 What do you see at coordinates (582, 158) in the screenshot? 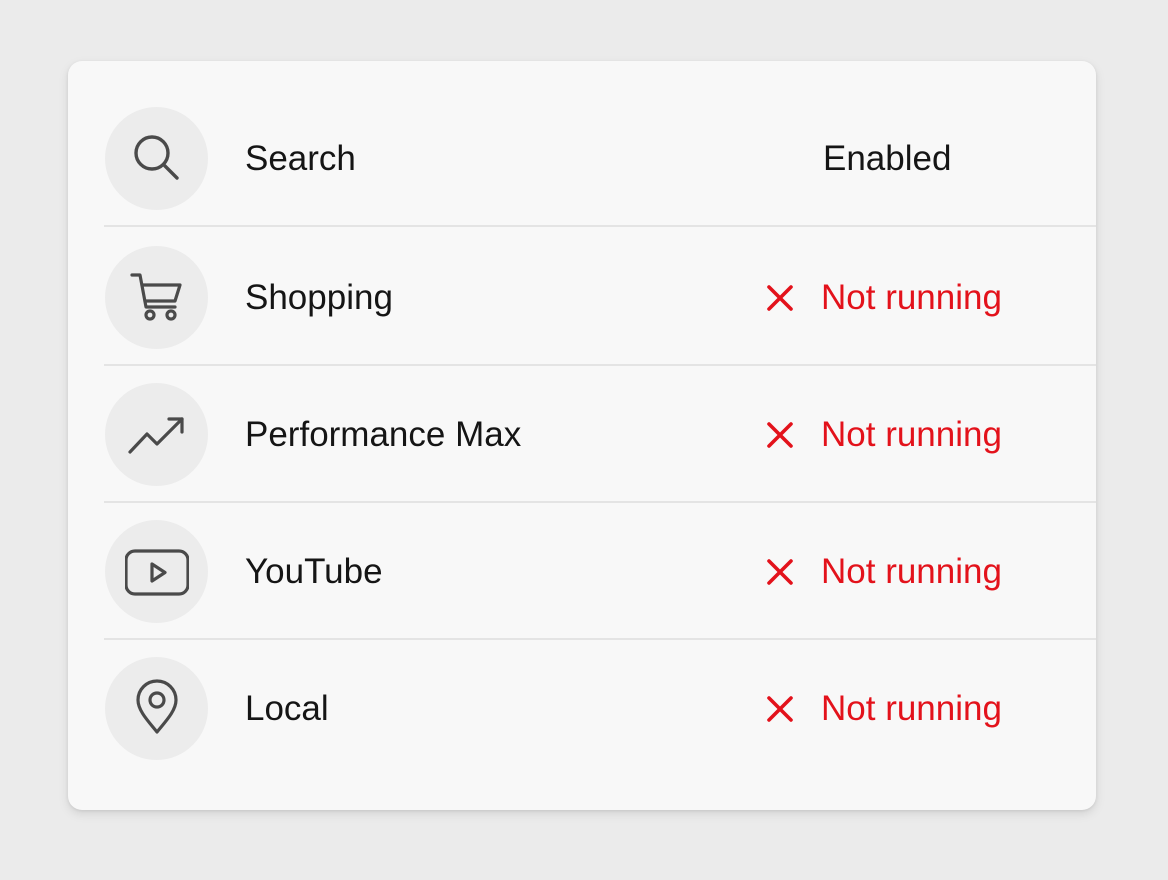
I see `channel-row-search: Search Enabled` at bounding box center [582, 158].